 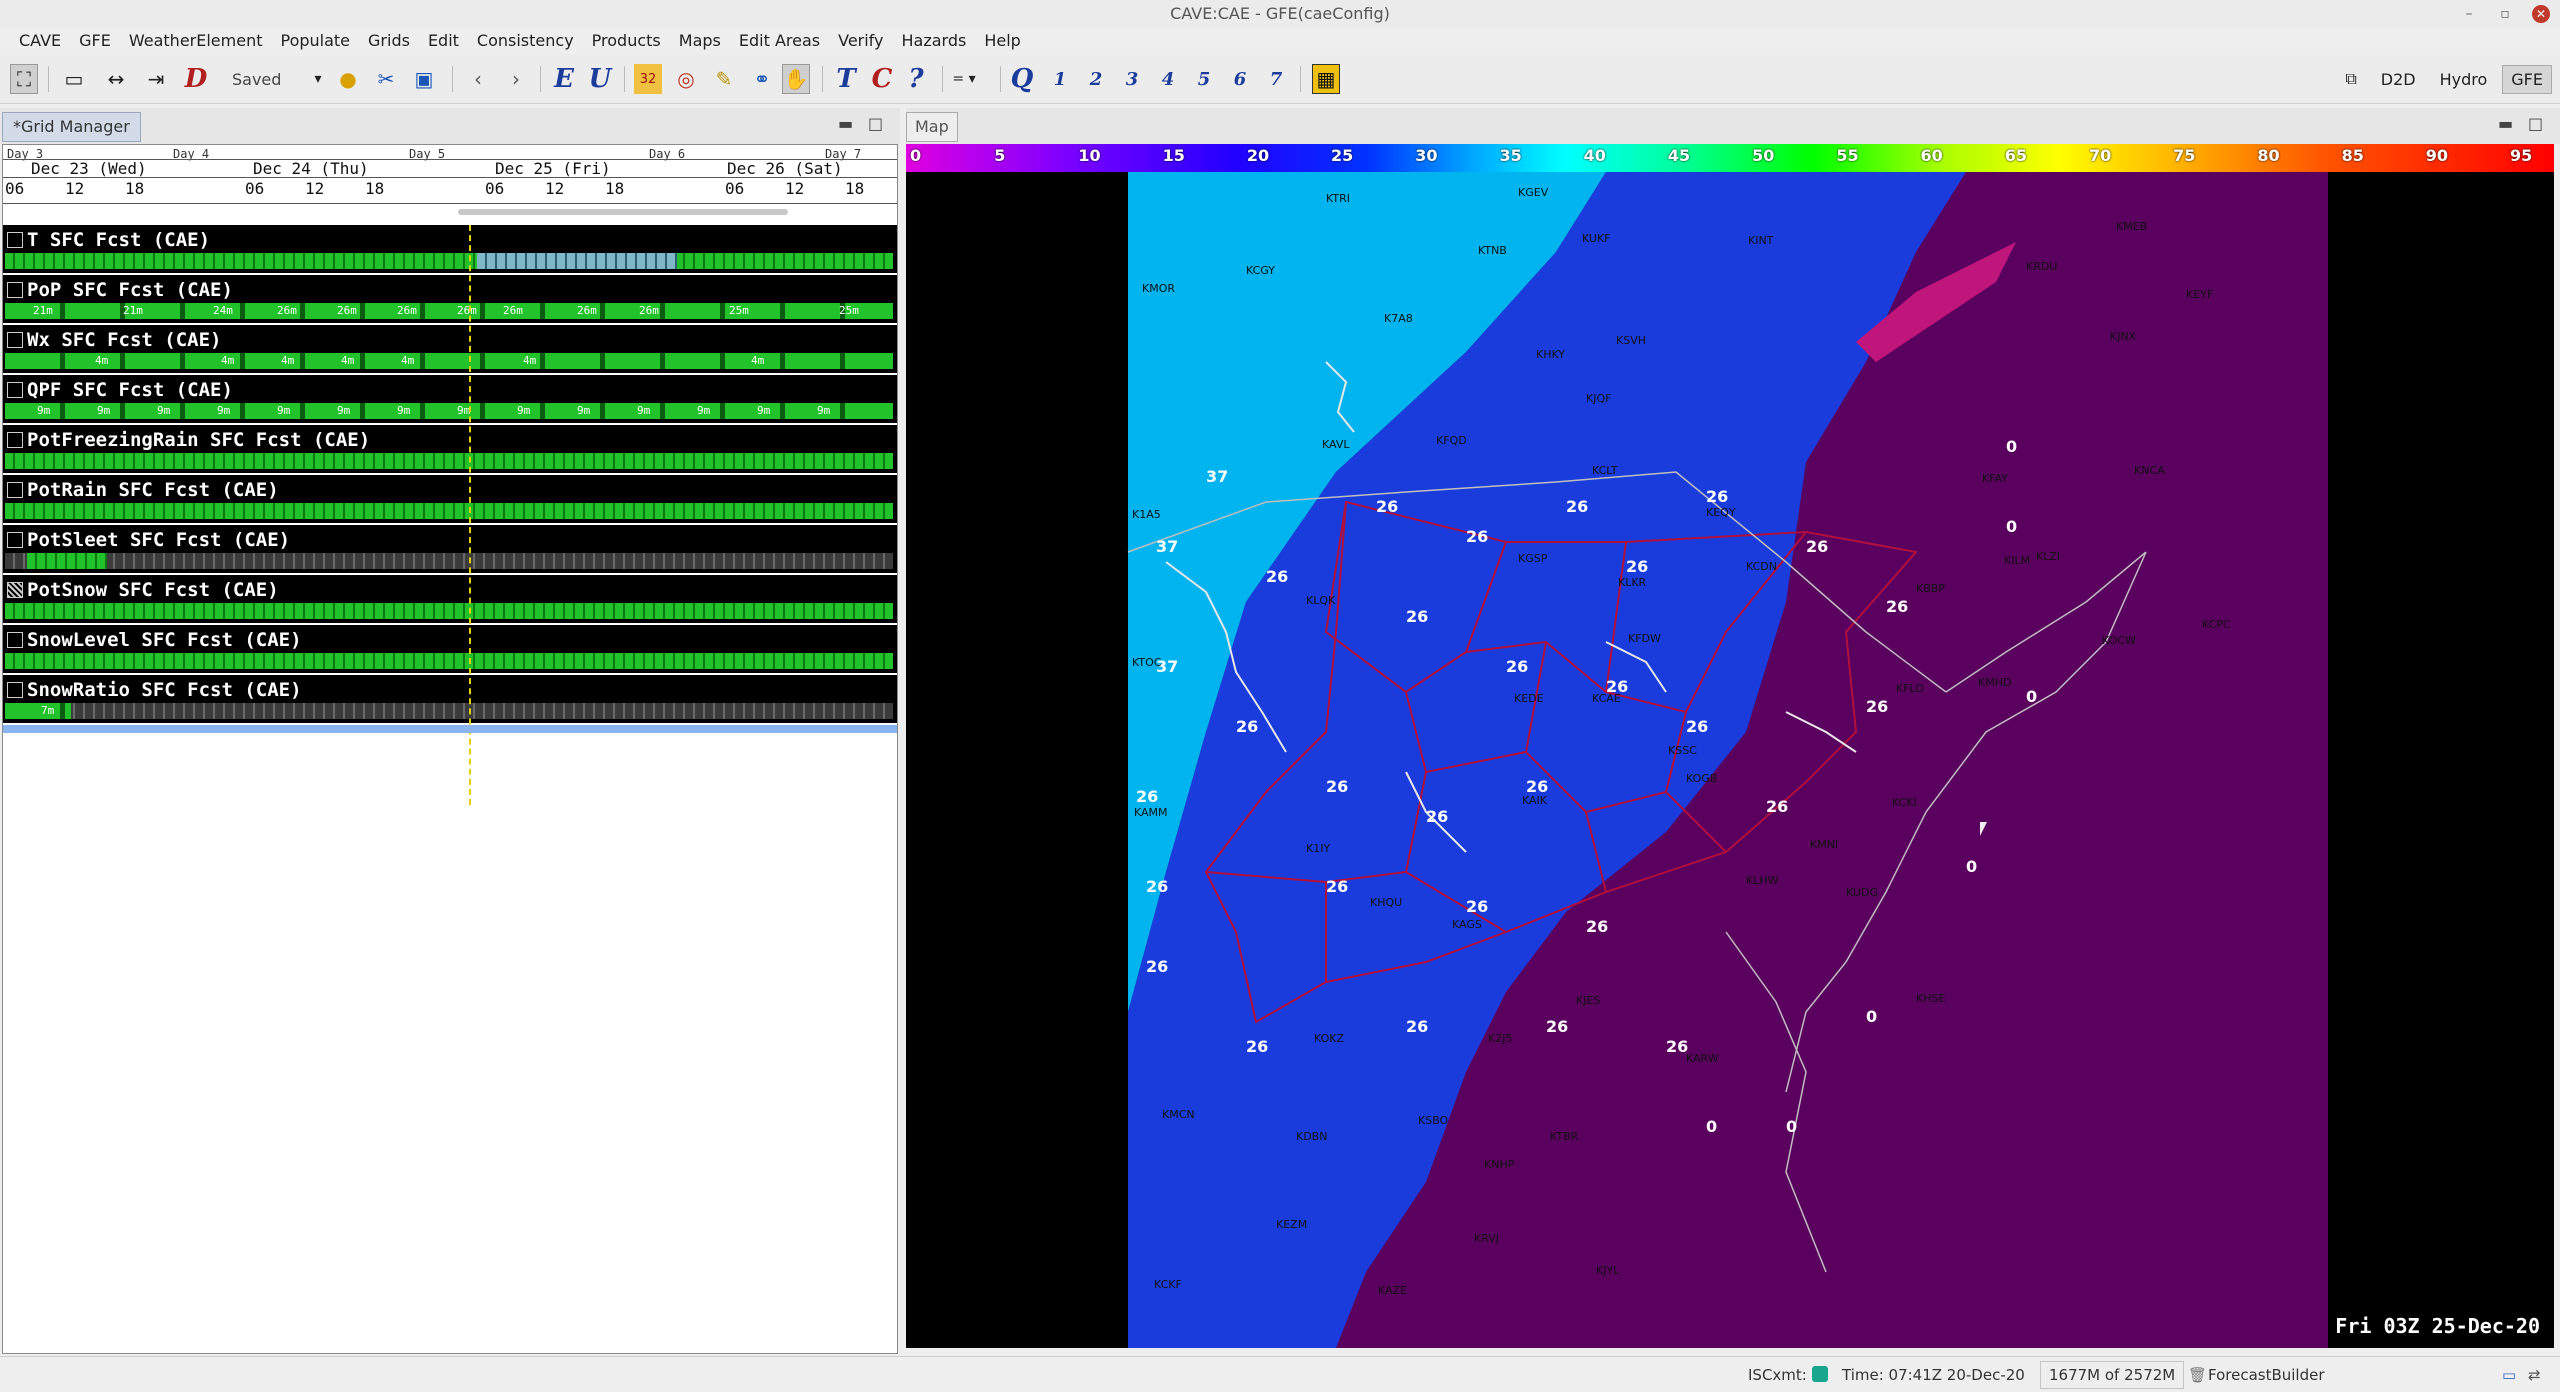 I want to click on grid-row-snowlevel: SnowLevel SFC Fcst (CAE), so click(x=450, y=650).